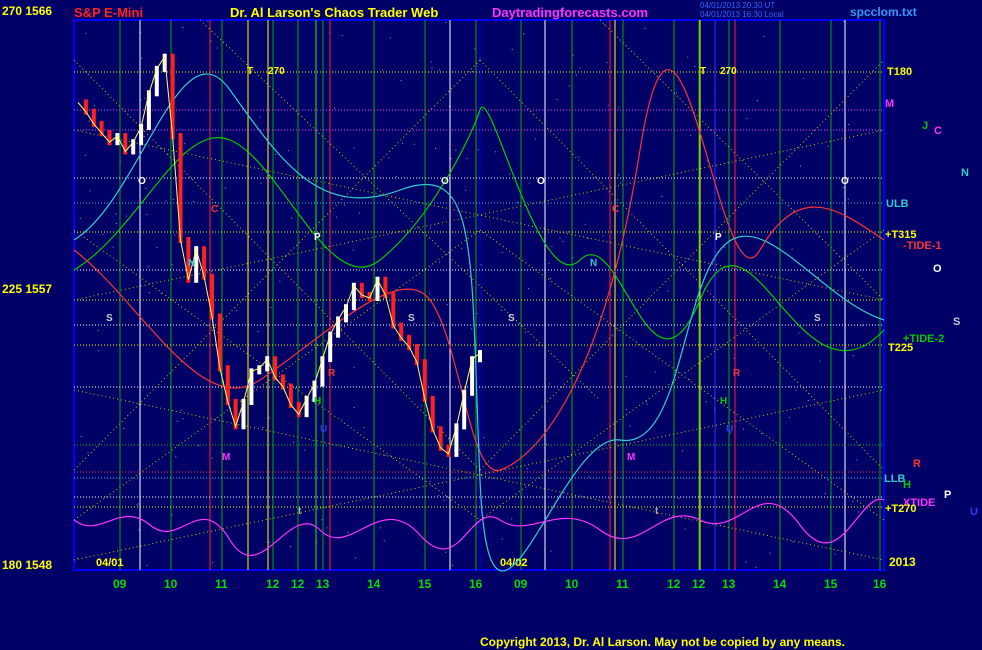 This screenshot has height=650, width=982. I want to click on y-label-top: 270 1566, so click(27, 11).